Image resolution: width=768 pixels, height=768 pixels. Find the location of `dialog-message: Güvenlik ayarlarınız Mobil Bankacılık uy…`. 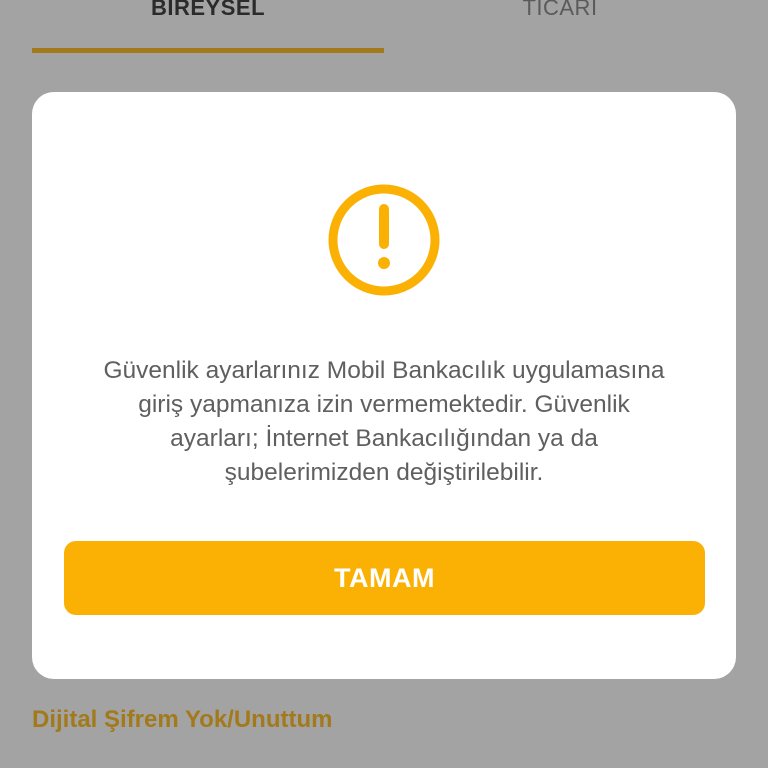

dialog-message: Güvenlik ayarlarınız Mobil Bankacılık uy… is located at coordinates (384, 421).